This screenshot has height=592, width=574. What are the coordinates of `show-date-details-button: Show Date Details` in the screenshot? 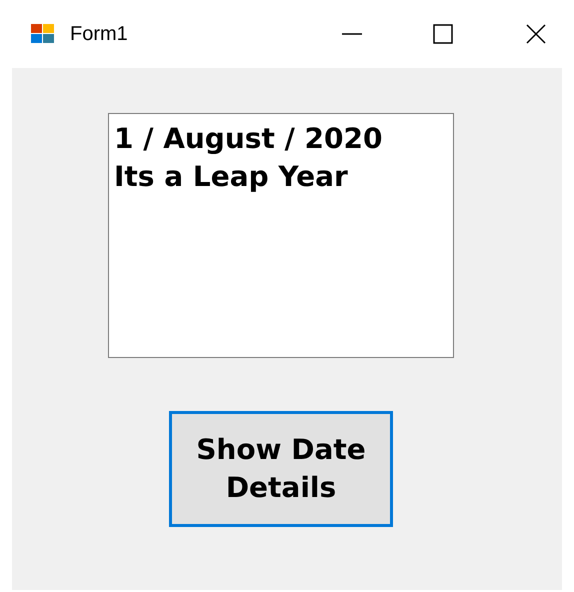 It's located at (281, 469).